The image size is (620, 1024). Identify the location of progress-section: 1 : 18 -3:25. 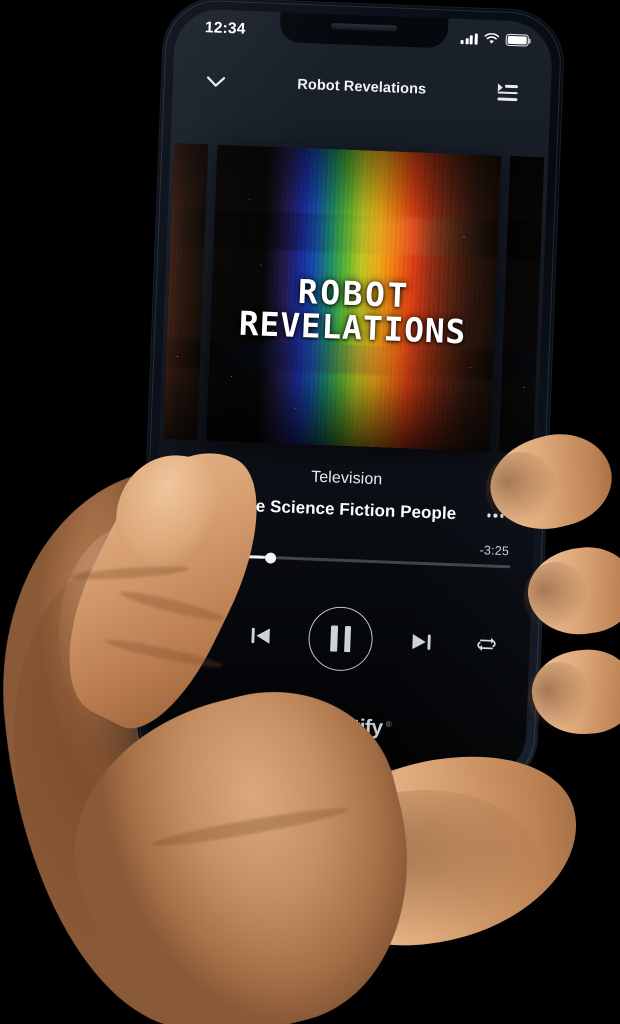
(344, 550).